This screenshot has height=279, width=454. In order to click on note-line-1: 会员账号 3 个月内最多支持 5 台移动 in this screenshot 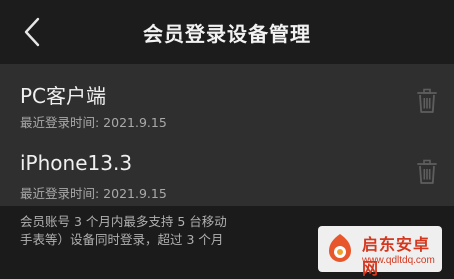, I will do `click(123, 221)`.